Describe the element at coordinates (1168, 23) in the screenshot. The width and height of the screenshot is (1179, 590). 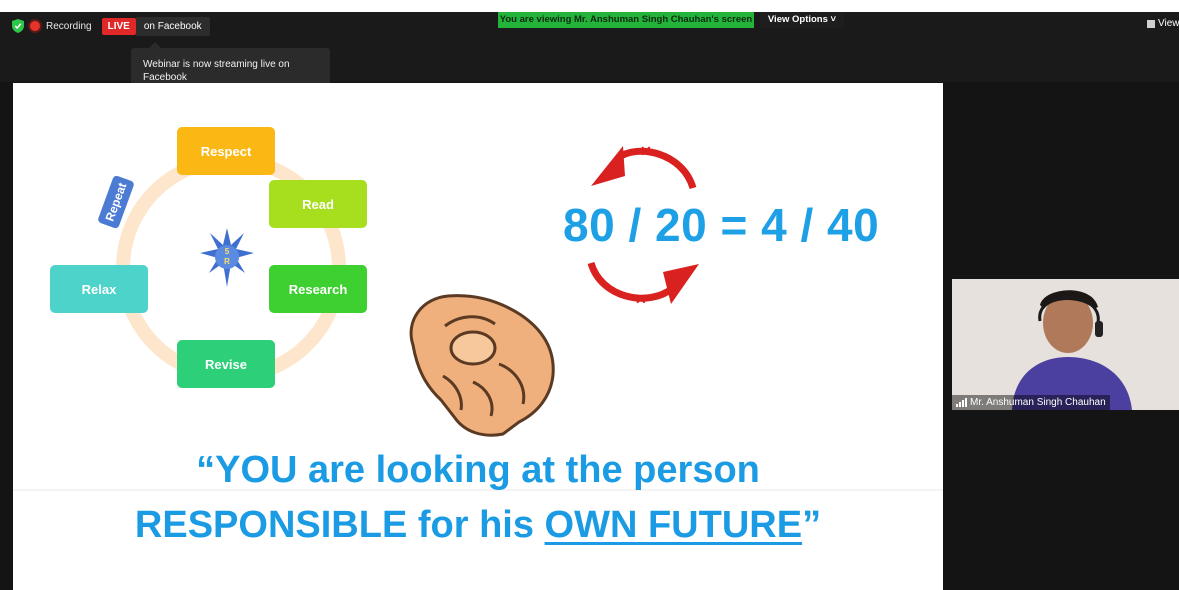
I see `view-label: View` at that location.